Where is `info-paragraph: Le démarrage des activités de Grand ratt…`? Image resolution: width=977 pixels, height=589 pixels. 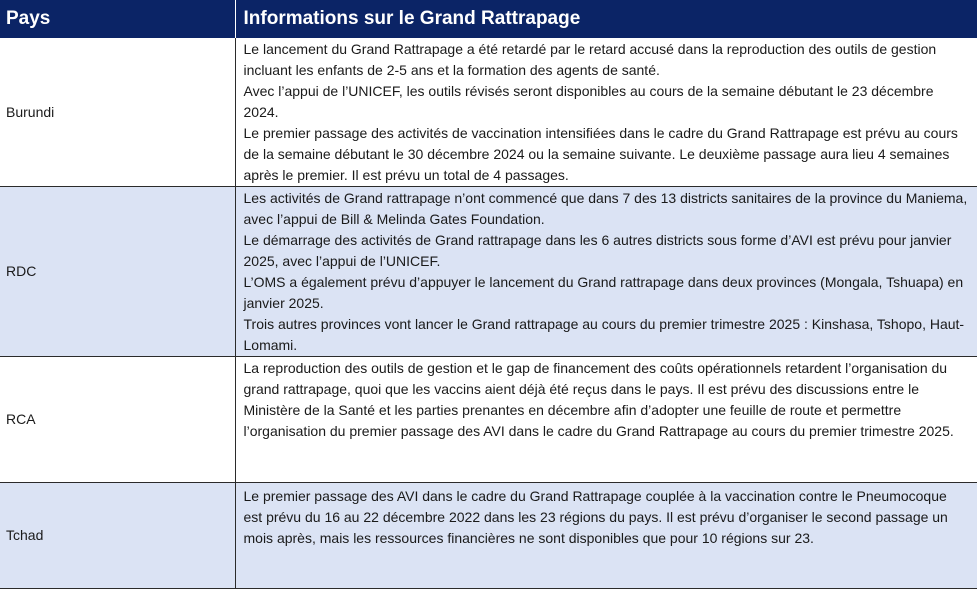
info-paragraph: Le démarrage des activités de Grand ratt… is located at coordinates (597, 250).